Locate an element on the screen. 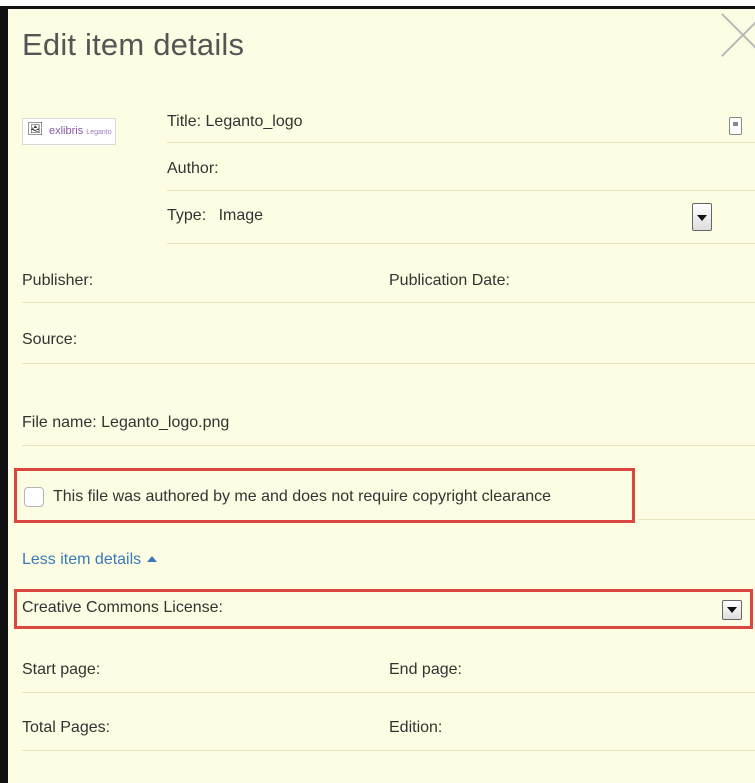 This screenshot has height=783, width=755. type-value: Image is located at coordinates (241, 215).